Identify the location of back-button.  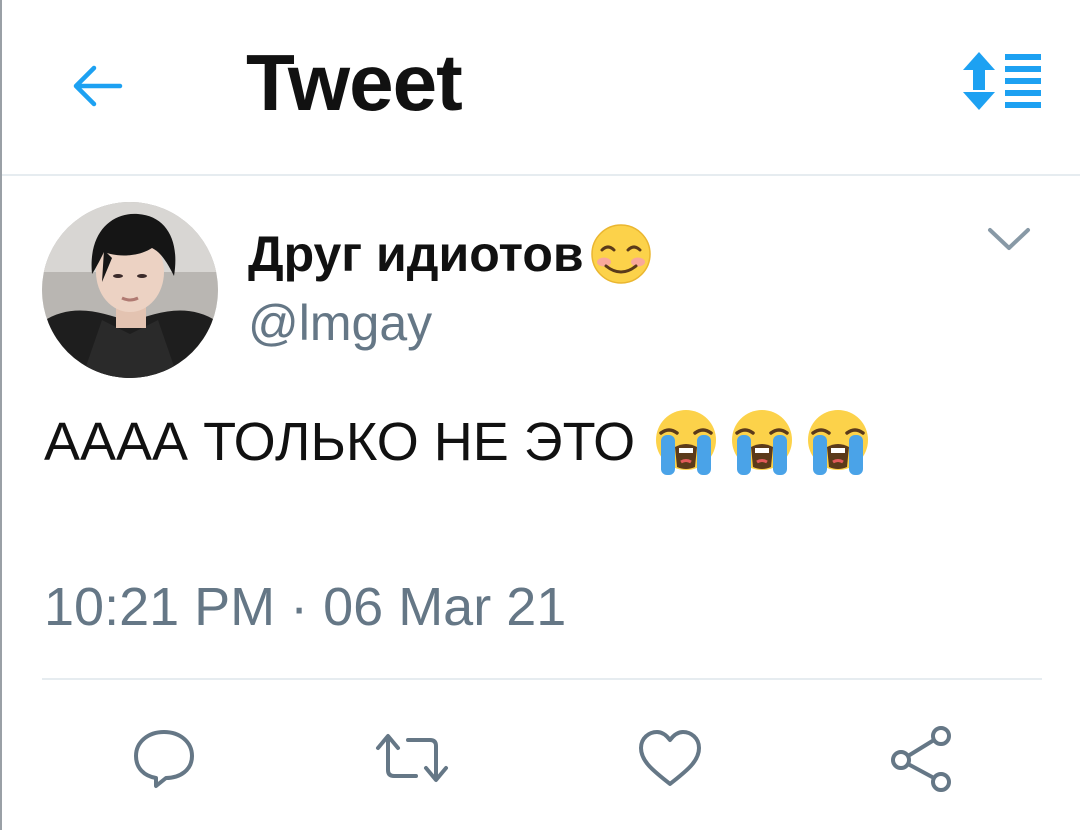
(98, 86).